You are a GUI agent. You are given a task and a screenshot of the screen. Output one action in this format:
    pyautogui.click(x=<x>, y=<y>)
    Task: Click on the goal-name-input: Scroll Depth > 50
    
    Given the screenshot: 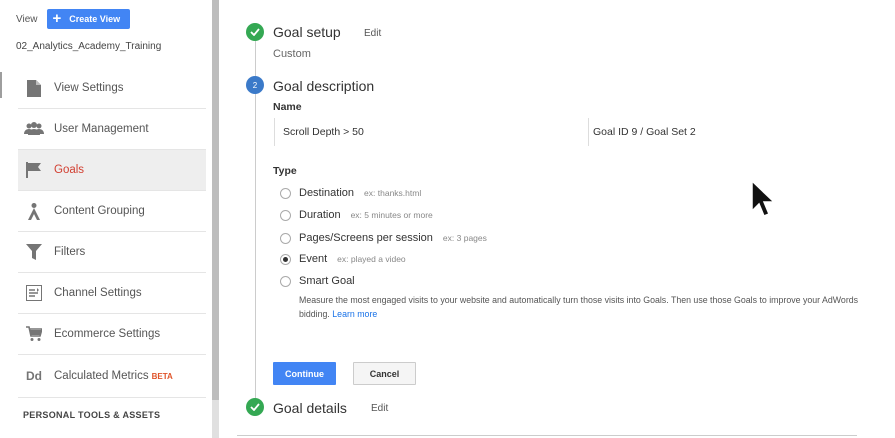 What is the action you would take?
    pyautogui.click(x=431, y=132)
    